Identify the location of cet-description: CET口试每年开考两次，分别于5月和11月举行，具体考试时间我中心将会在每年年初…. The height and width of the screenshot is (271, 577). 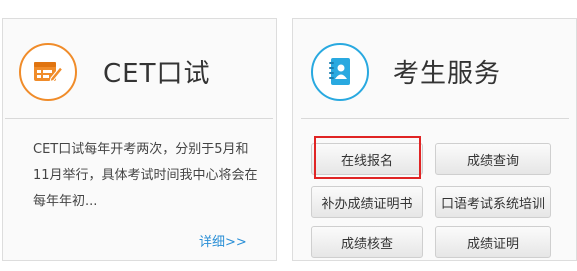
(145, 175).